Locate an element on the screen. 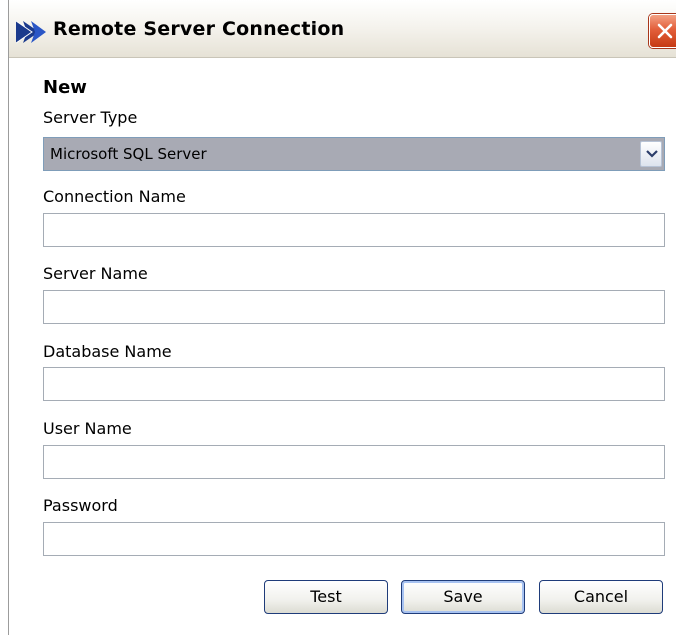 This screenshot has width=676, height=635. cancel-button: Cancel is located at coordinates (601, 597).